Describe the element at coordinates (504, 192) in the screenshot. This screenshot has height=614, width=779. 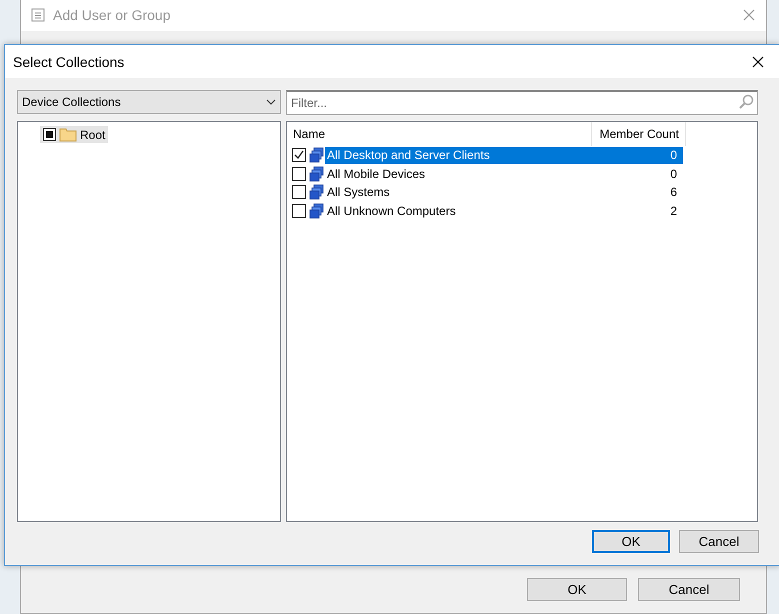
I see `list-row: All Systems 6` at that location.